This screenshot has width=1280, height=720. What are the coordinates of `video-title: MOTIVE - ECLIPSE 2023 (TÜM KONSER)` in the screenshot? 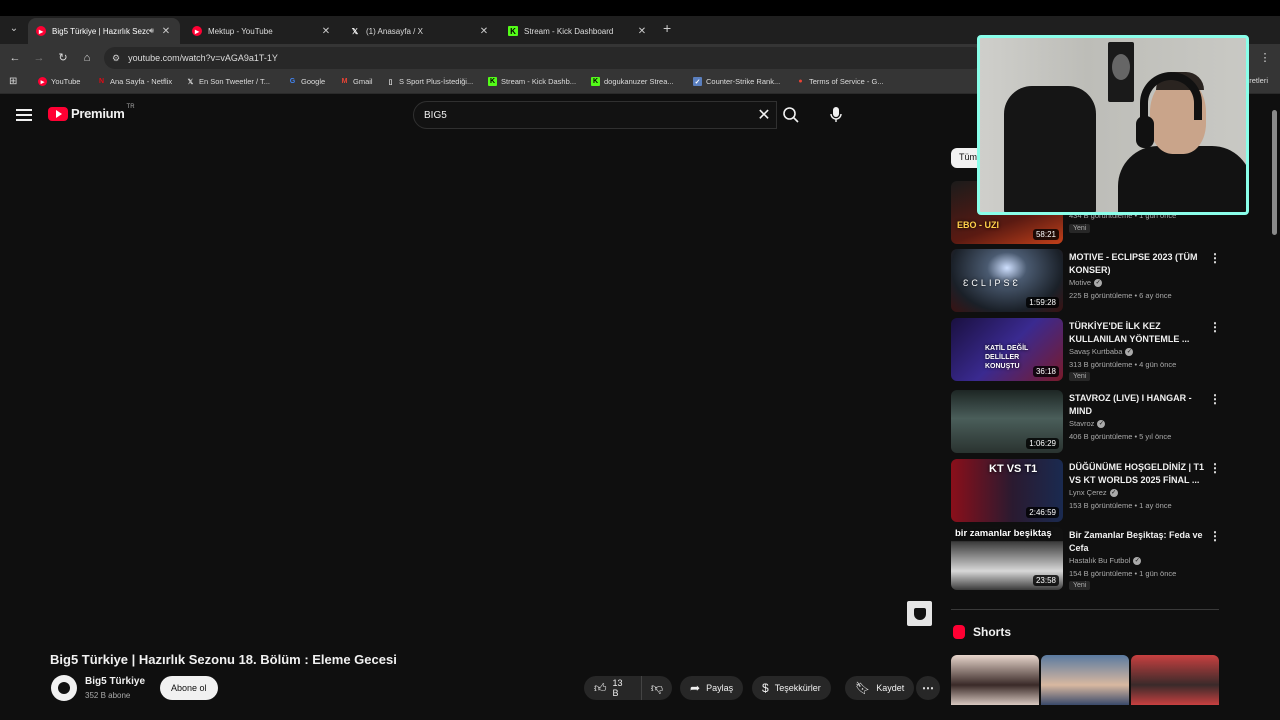 It's located at (1137, 264).